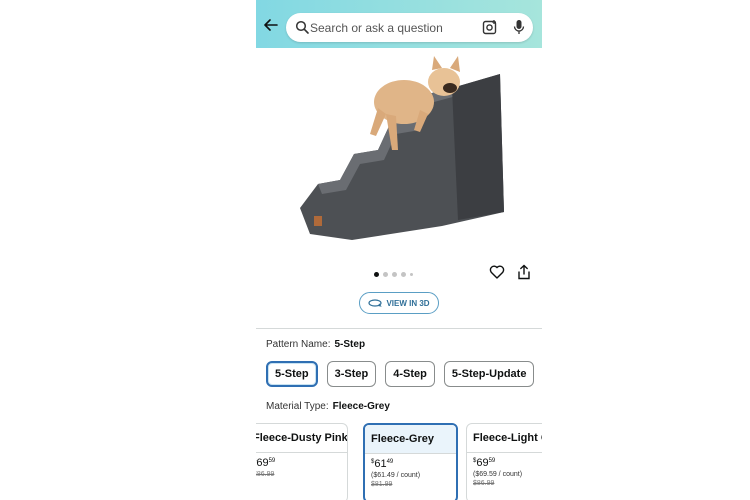 This screenshot has width=750, height=500. Describe the element at coordinates (361, 406) in the screenshot. I see `material-type-value: Fleece-Grey` at that location.